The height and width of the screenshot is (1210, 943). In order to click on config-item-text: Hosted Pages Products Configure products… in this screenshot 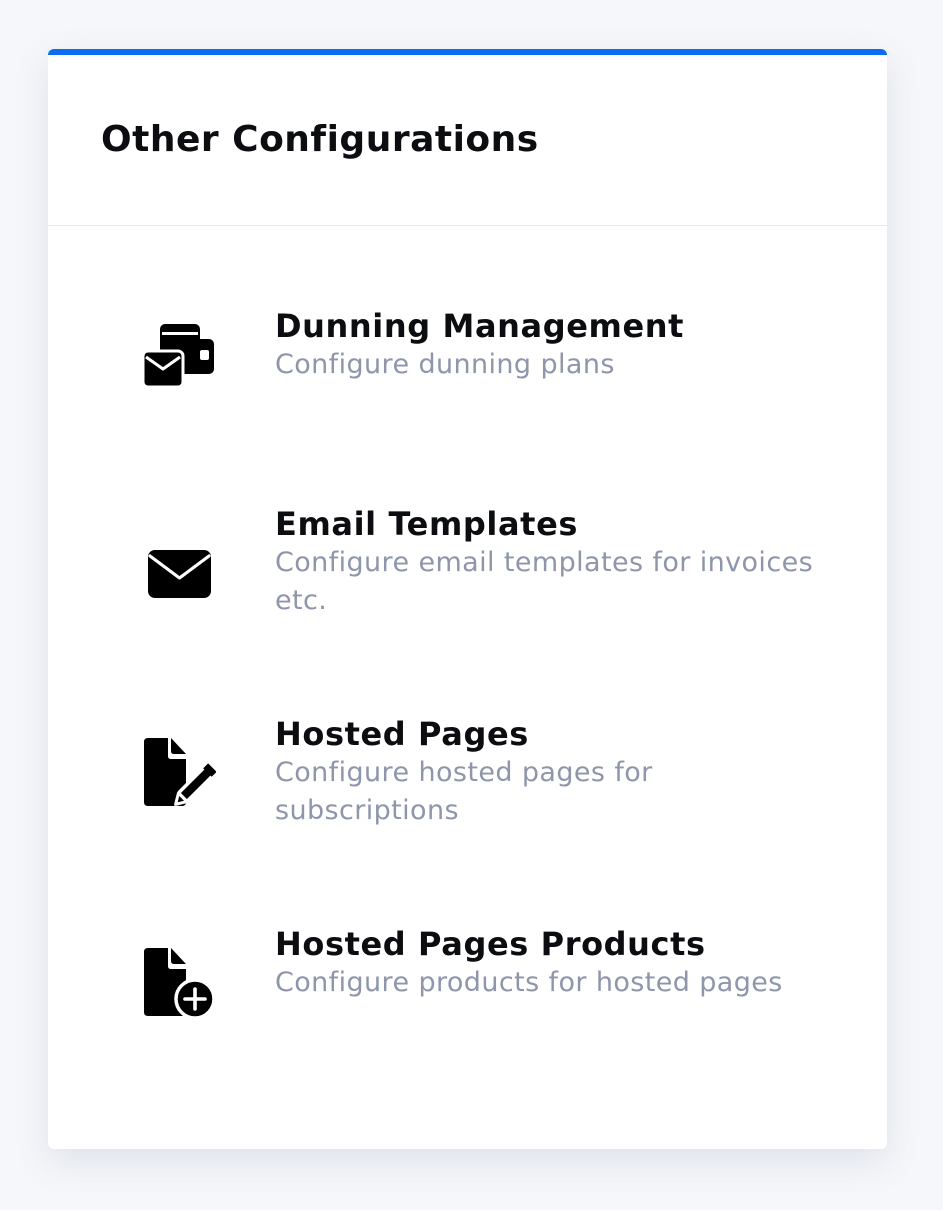, I will do `click(545, 963)`.